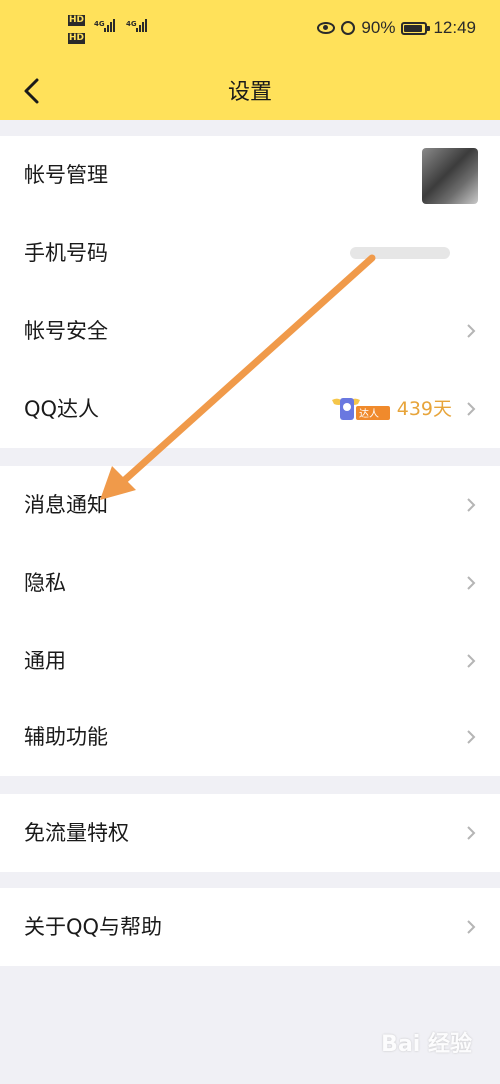 This screenshot has width=500, height=1084. I want to click on page-title: 设置, so click(249, 92).